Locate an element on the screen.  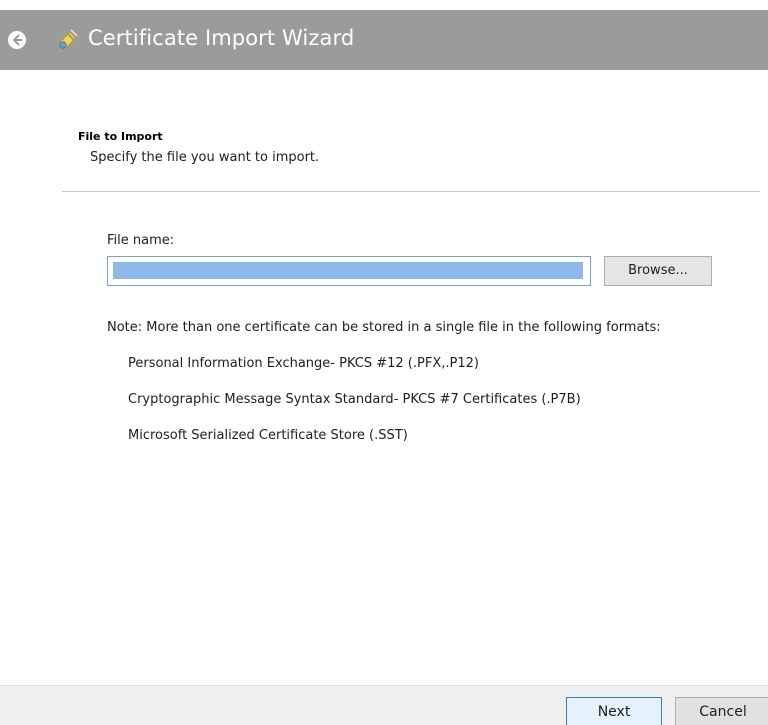
title-bar: Certificate Import Wizard is located at coordinates (384, 40).